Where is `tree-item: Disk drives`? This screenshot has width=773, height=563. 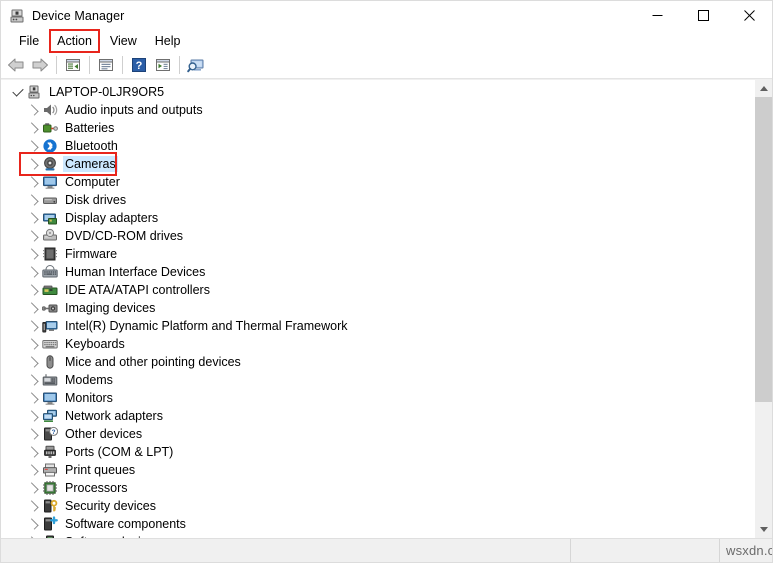 tree-item: Disk drives is located at coordinates (377, 200).